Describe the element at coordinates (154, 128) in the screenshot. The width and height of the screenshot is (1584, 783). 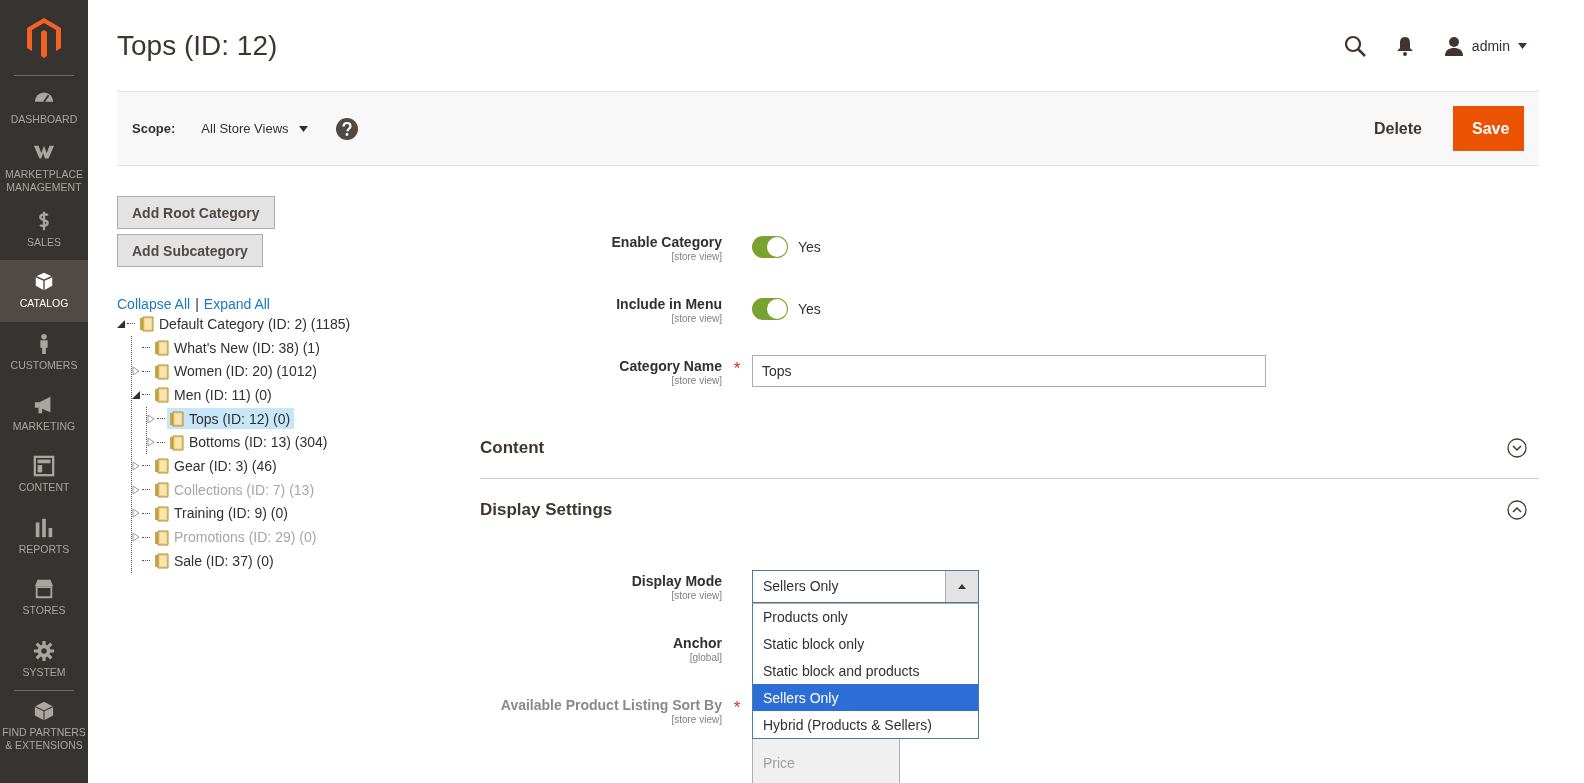
I see `scope-label: Scope:` at that location.